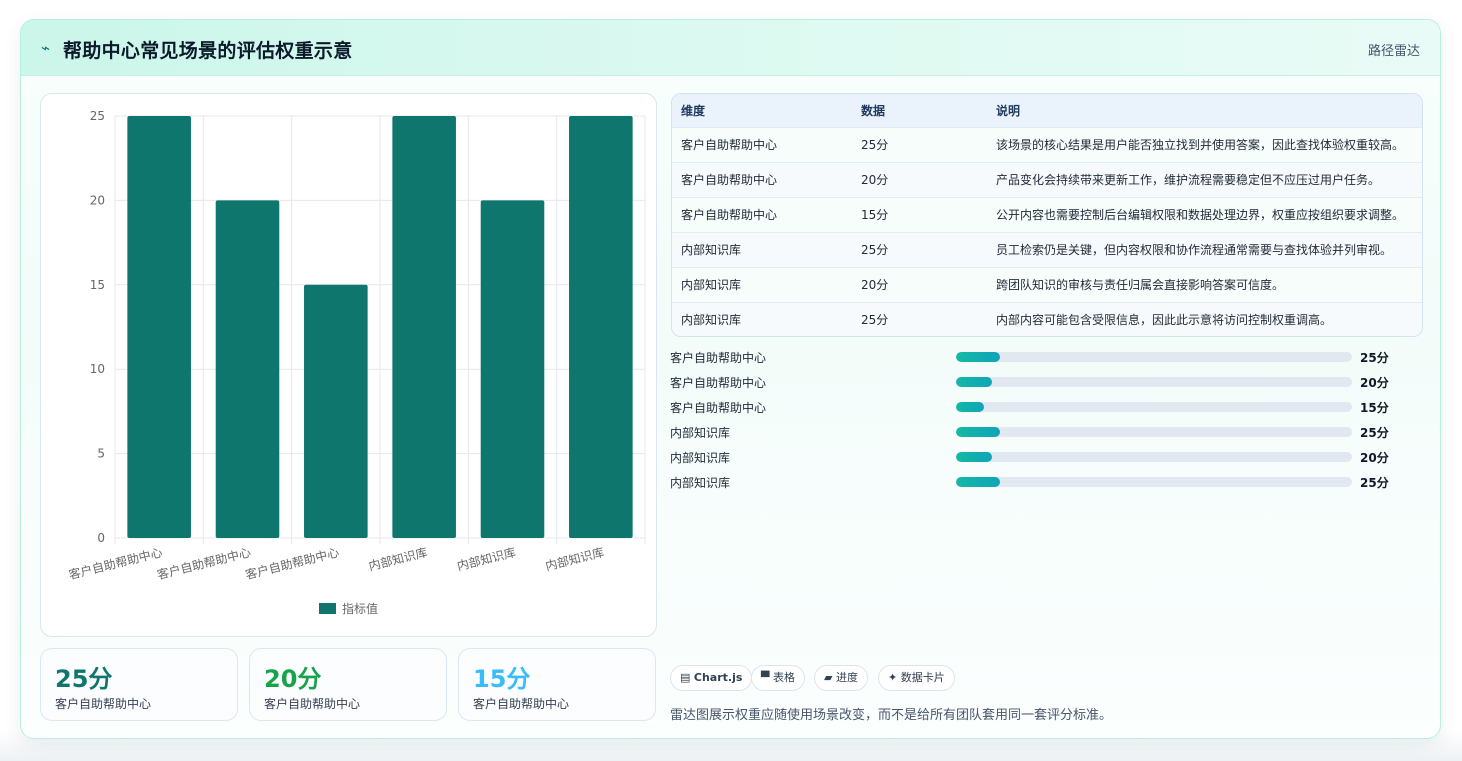 Image resolution: width=1462 pixels, height=761 pixels. Describe the element at coordinates (84, 679) in the screenshot. I see `stat-value: 25分` at that location.